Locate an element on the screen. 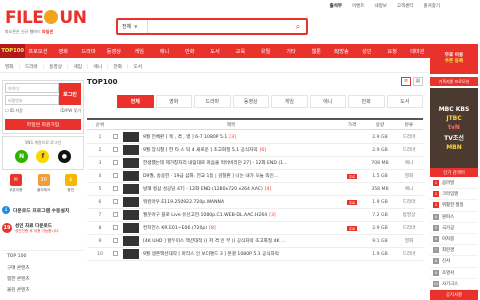 This screenshot has height=300, width=480. apple-icon: ● is located at coordinates (64, 156).